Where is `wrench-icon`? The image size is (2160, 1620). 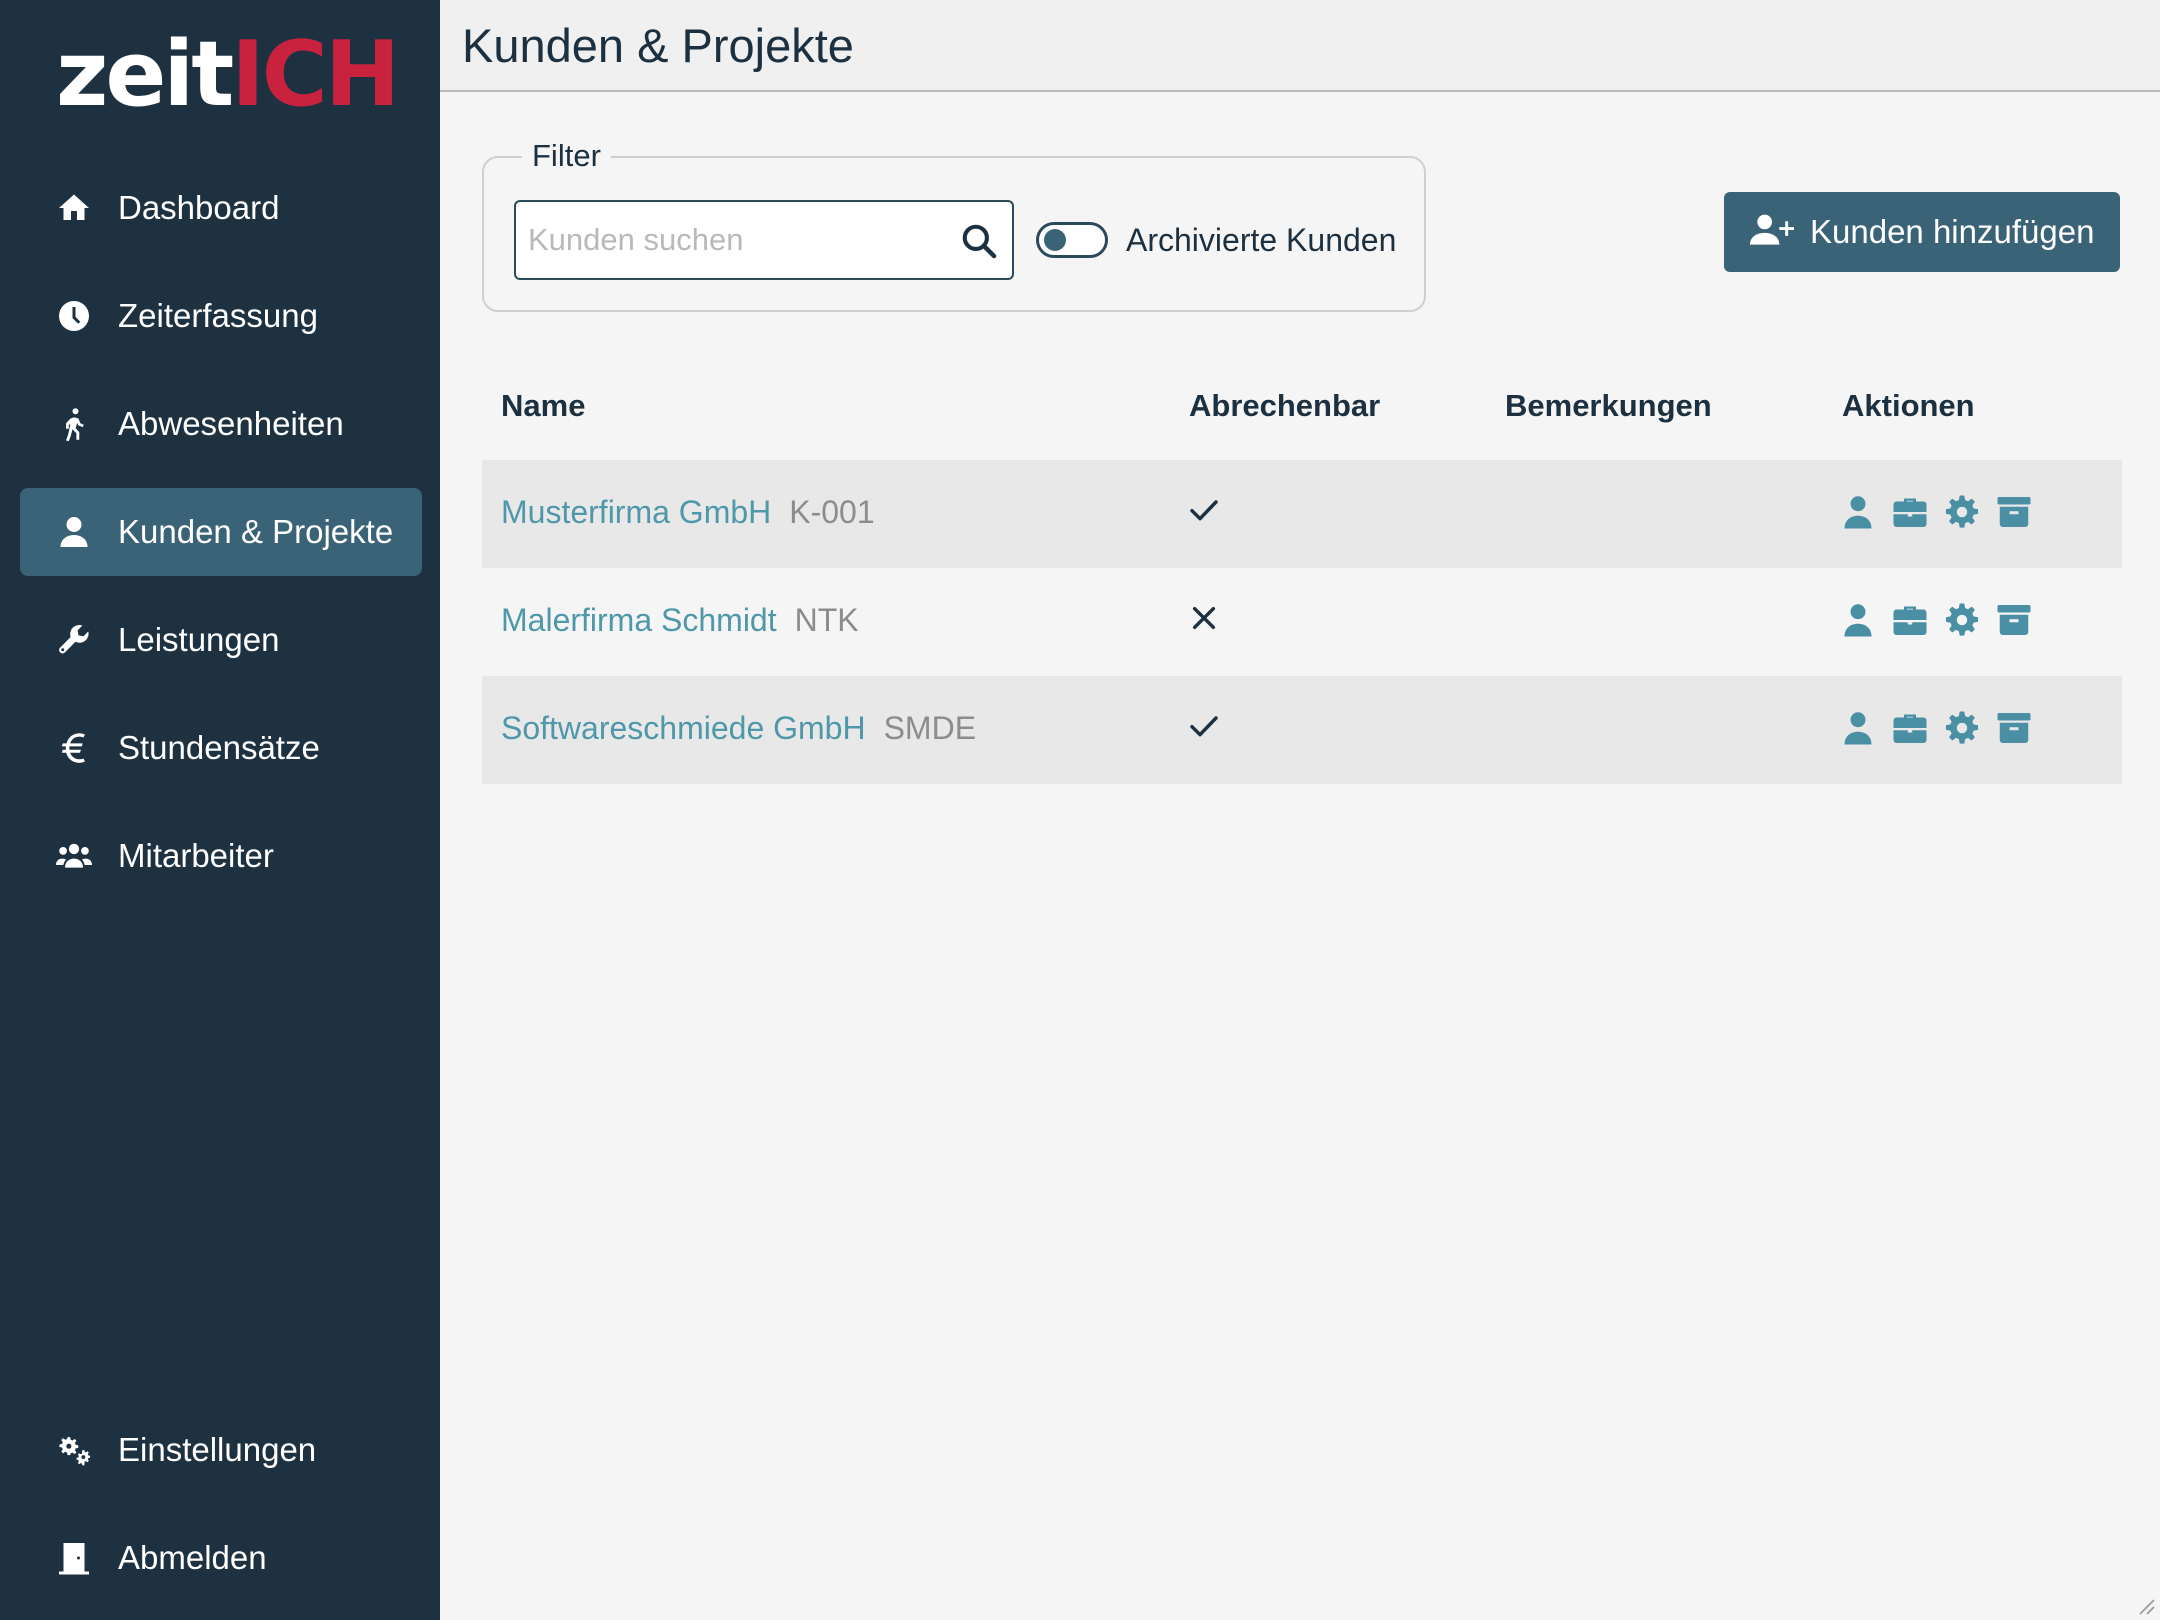
wrench-icon is located at coordinates (74, 640).